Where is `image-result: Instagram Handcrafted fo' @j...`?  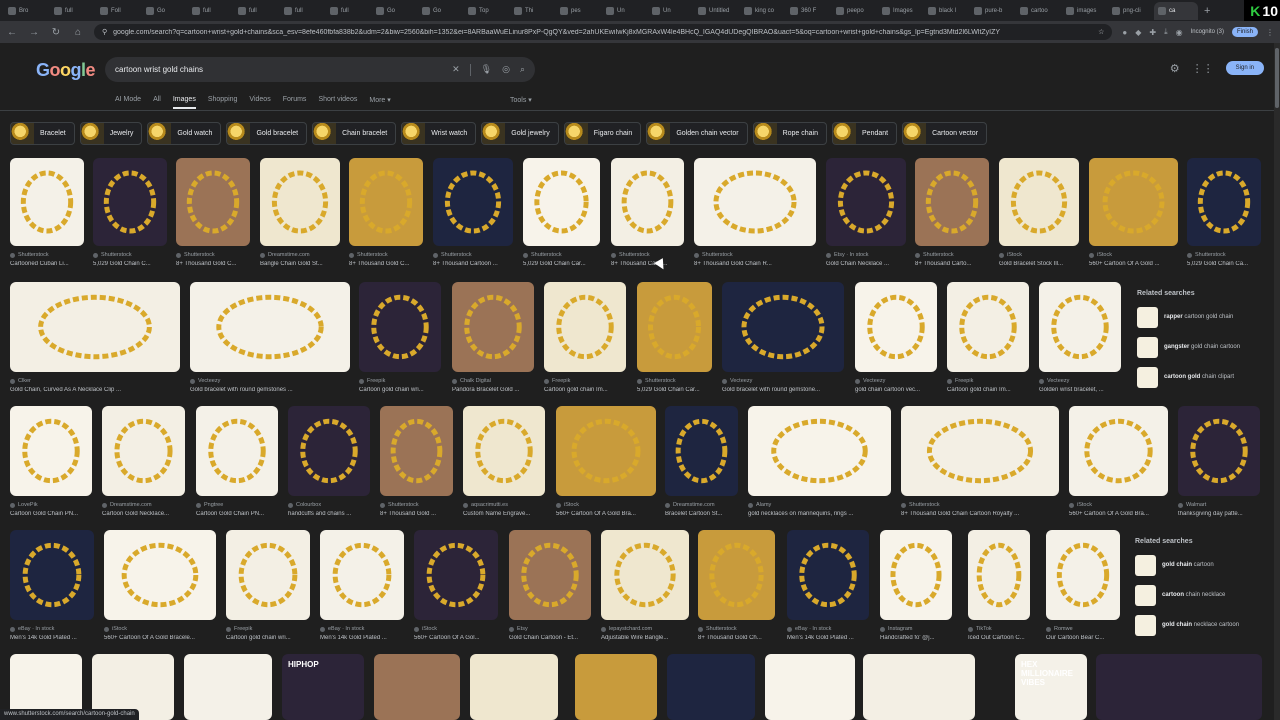
image-result: Instagram Handcrafted fo' @j... is located at coordinates (916, 587).